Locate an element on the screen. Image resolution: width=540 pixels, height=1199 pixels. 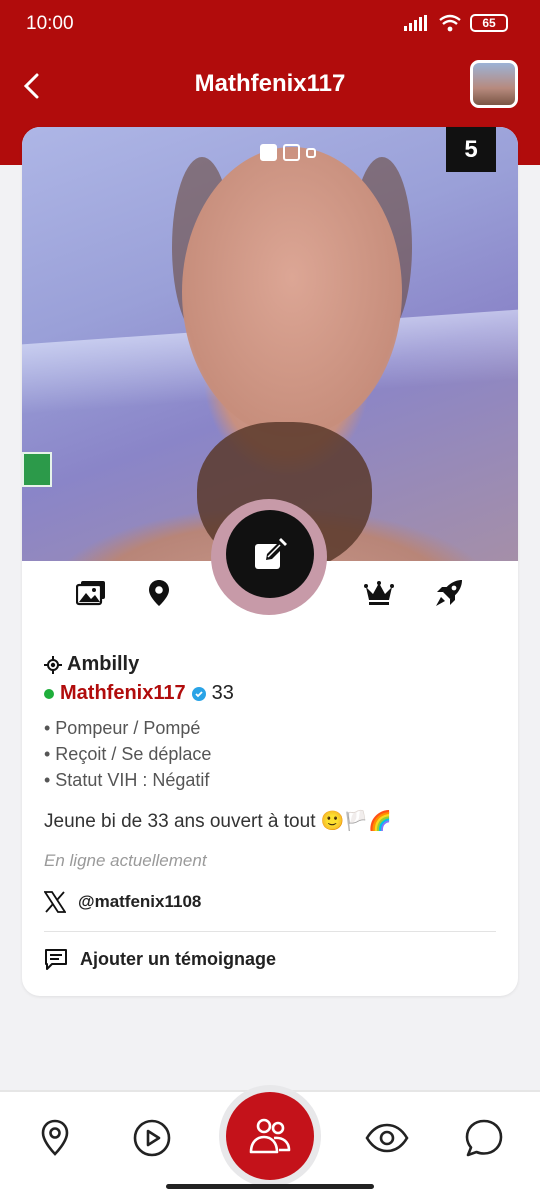
battery-level: 65 is located at coordinates (489, 23).